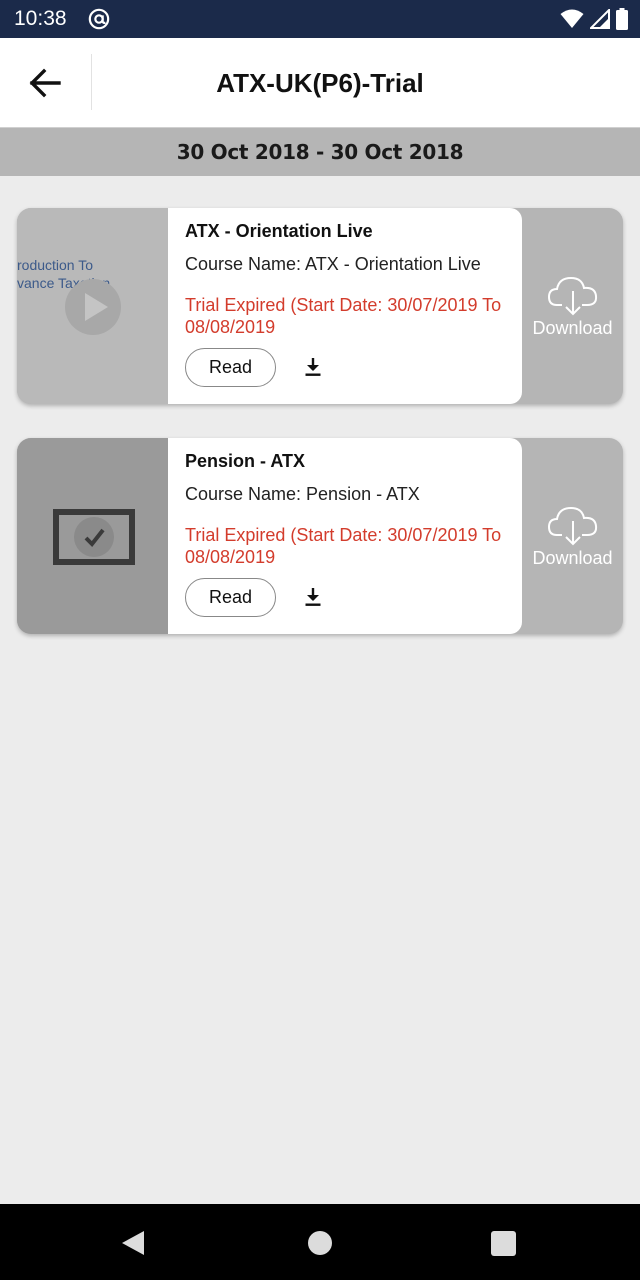  I want to click on course-thumbnail: roduction To vance Taxation, so click(92, 306).